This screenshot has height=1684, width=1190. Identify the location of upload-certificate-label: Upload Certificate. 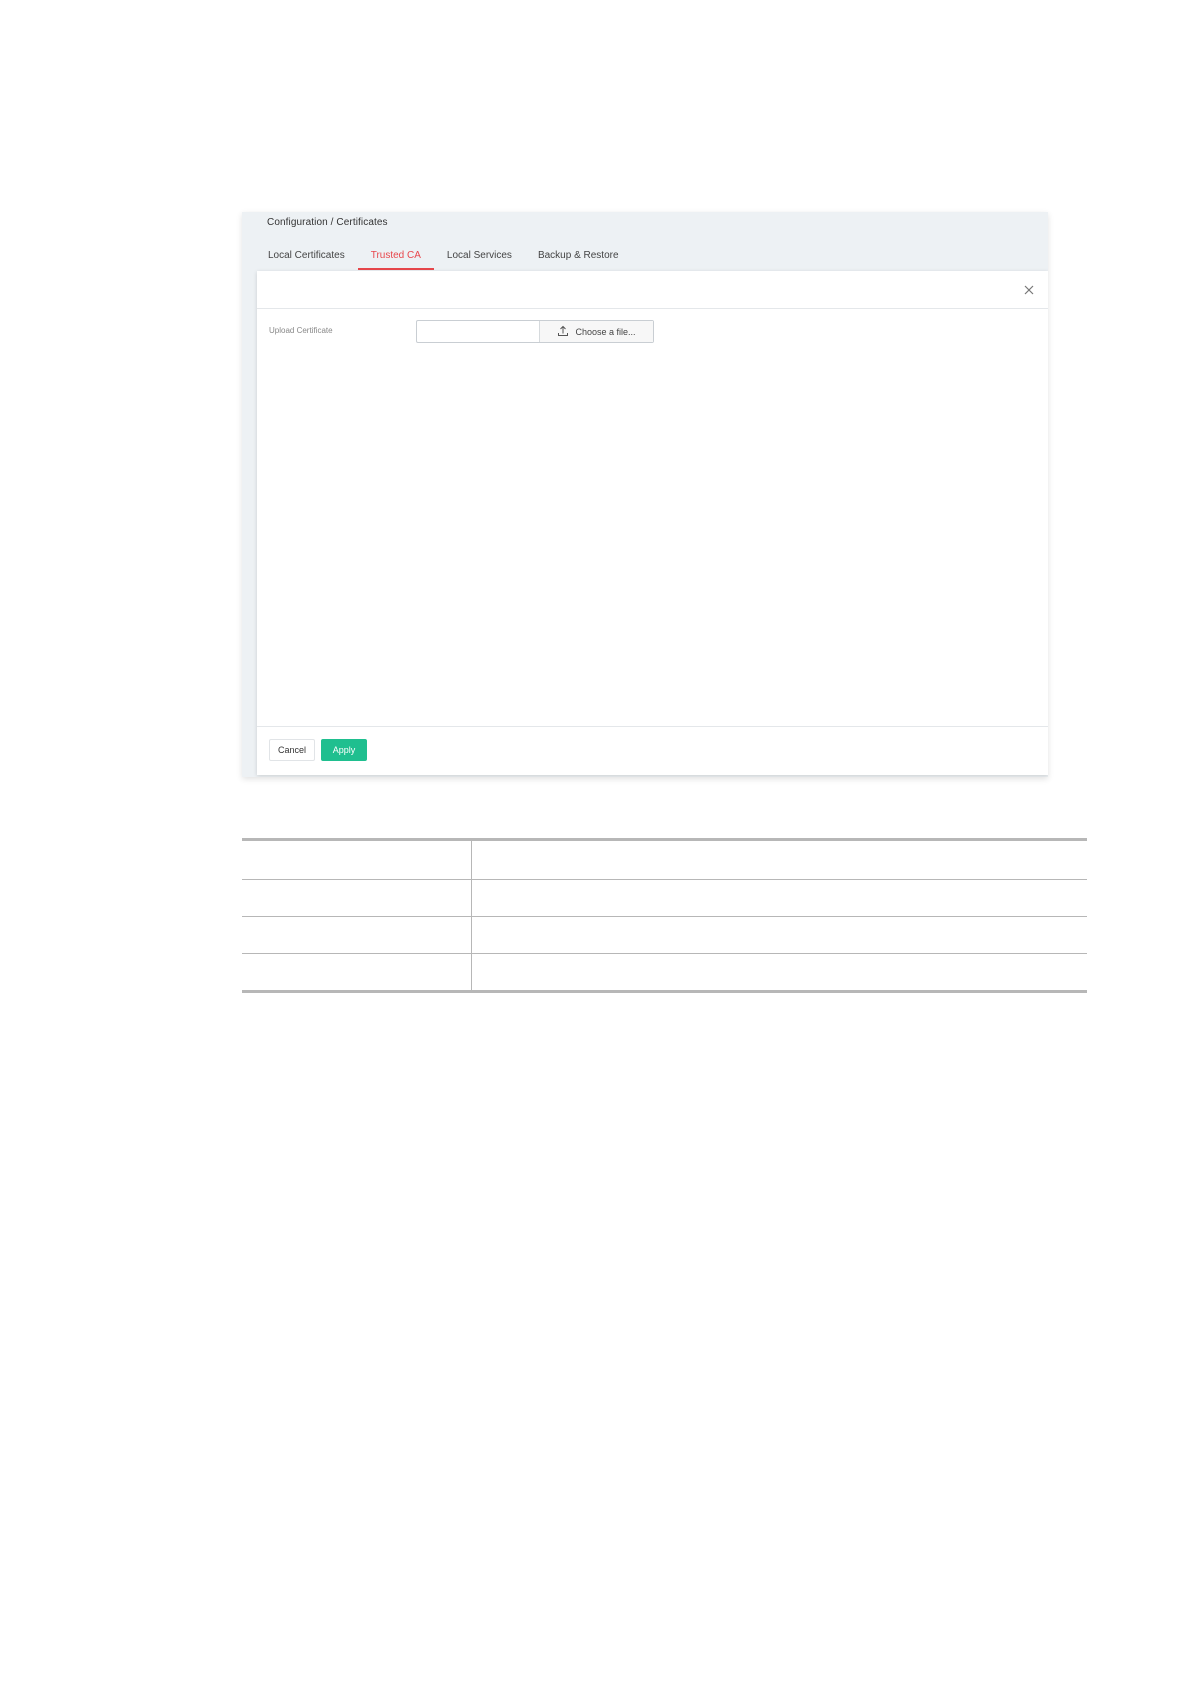
(301, 330).